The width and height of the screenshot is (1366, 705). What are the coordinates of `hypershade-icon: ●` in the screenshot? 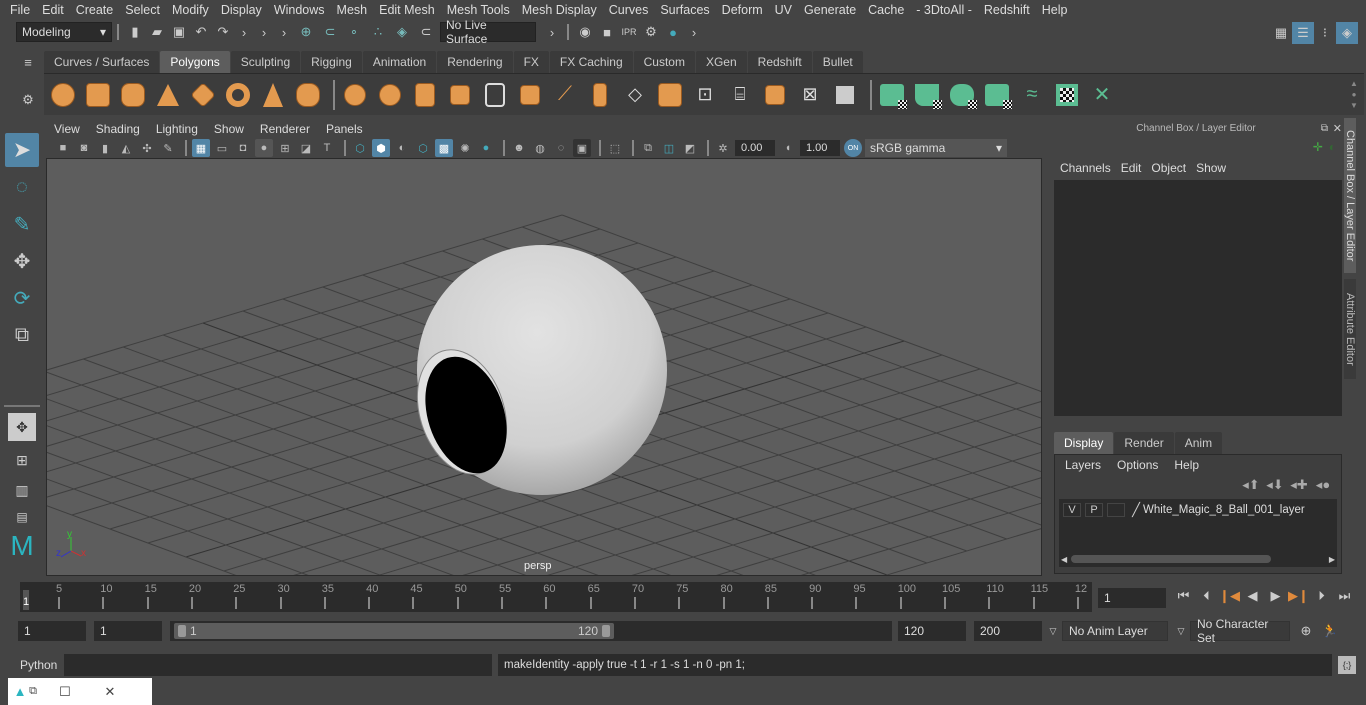 It's located at (673, 32).